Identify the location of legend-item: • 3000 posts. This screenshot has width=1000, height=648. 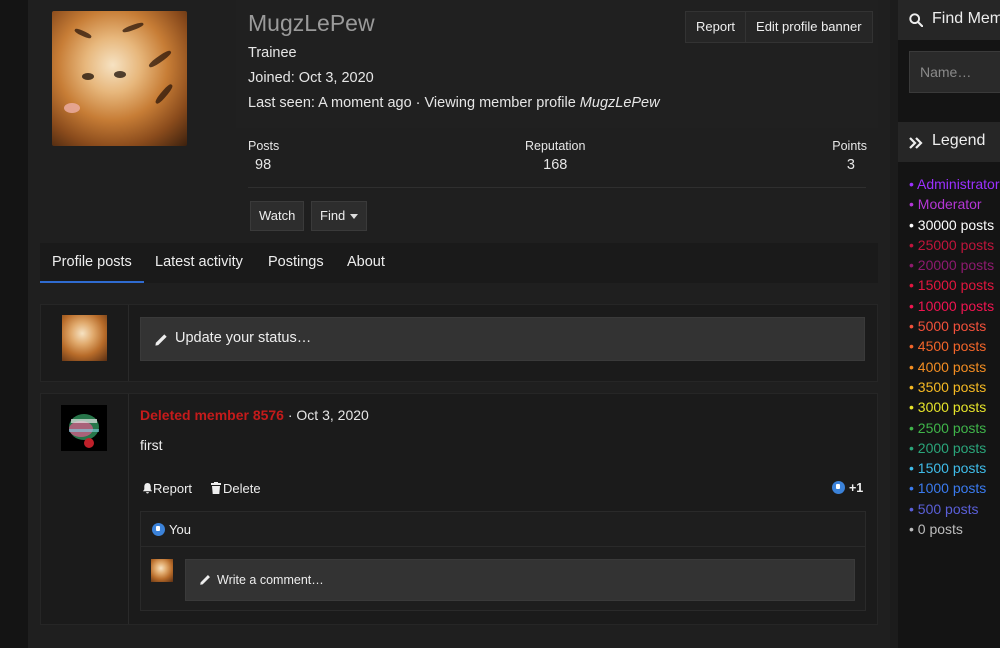
(948, 407).